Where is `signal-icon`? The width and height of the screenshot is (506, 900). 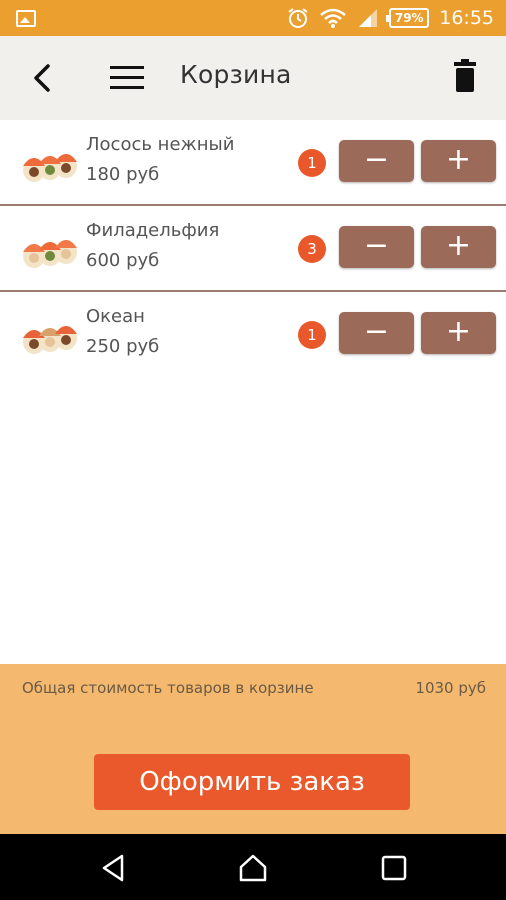
signal-icon is located at coordinates (368, 18).